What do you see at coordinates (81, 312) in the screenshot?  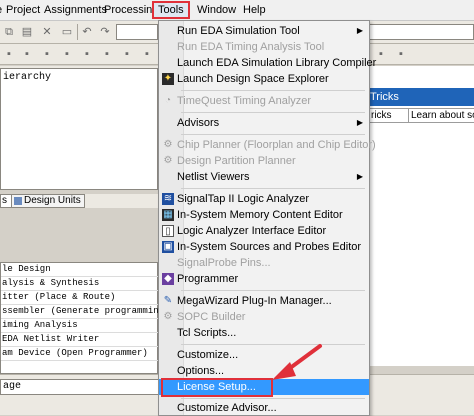 I see `task-row: ssembler (Generate programming file` at bounding box center [81, 312].